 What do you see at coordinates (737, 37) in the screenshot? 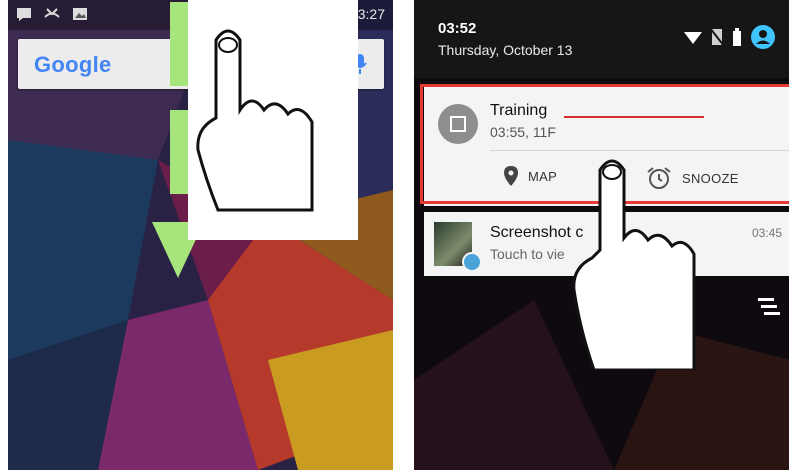
I see `battery-icon` at bounding box center [737, 37].